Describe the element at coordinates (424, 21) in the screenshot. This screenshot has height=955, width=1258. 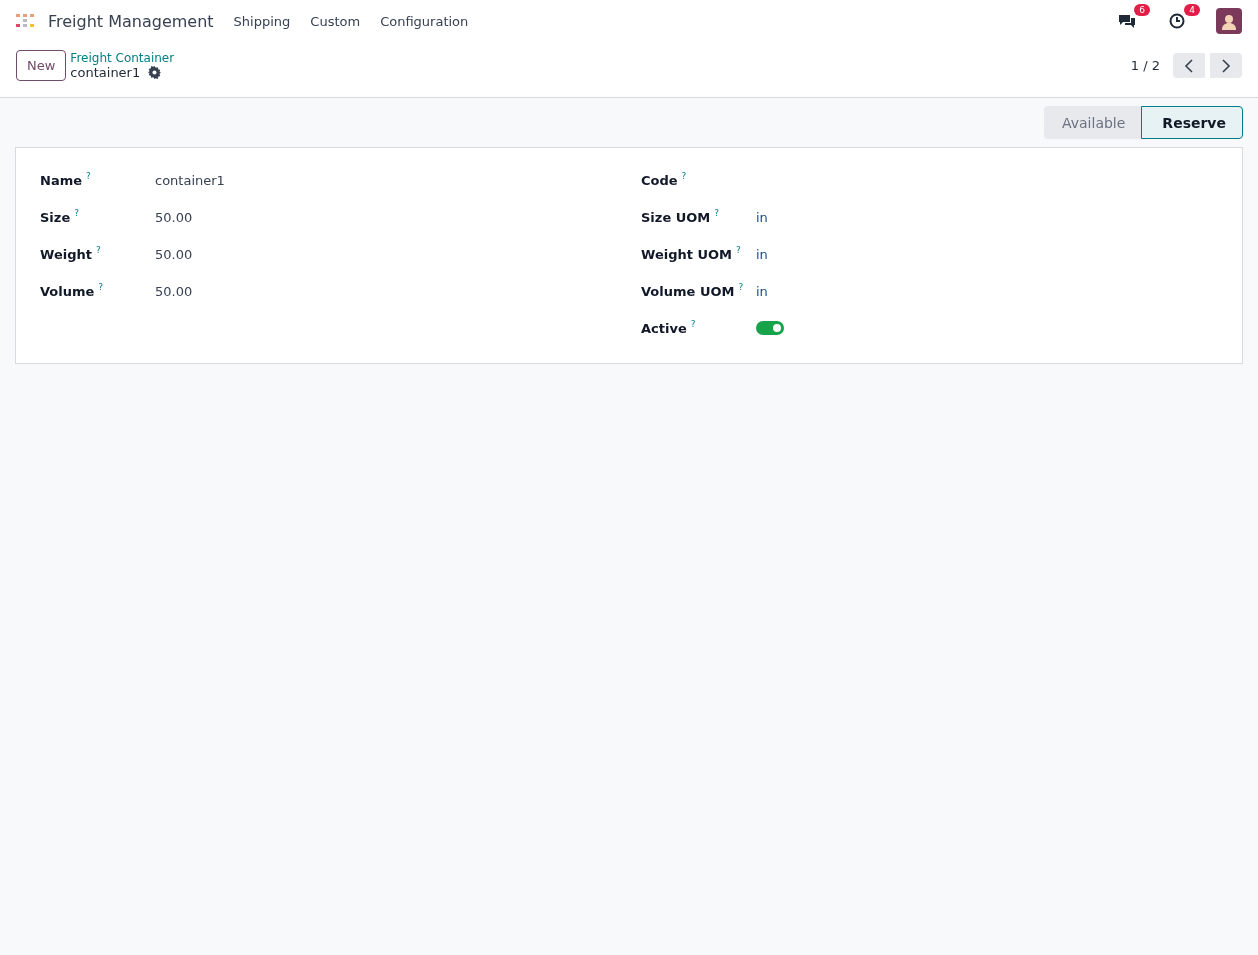
I see `menu-item: Configuration` at that location.